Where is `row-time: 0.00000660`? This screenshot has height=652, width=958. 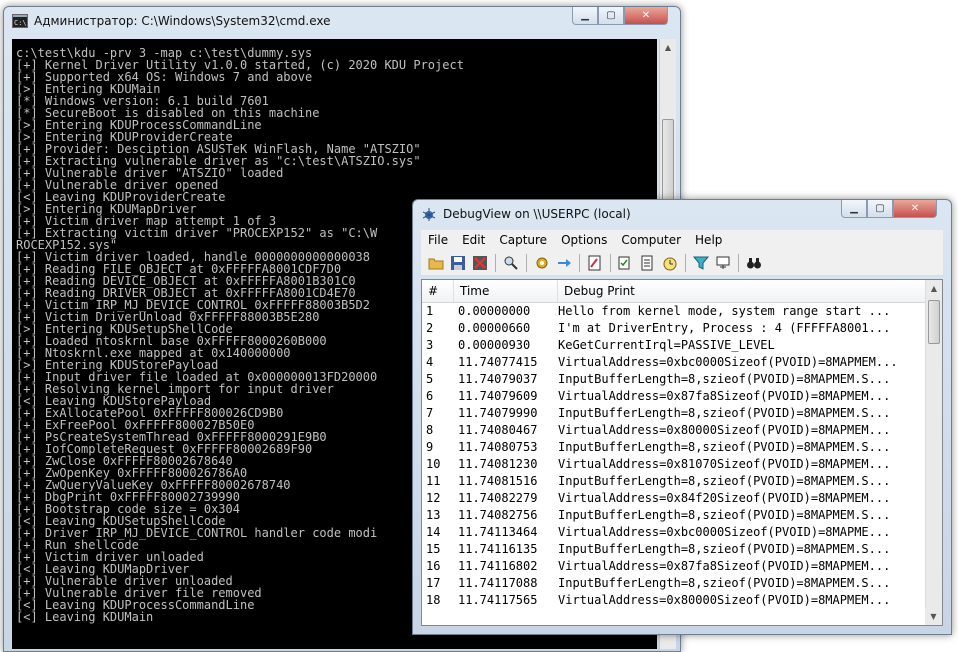 row-time: 0.00000660 is located at coordinates (494, 328).